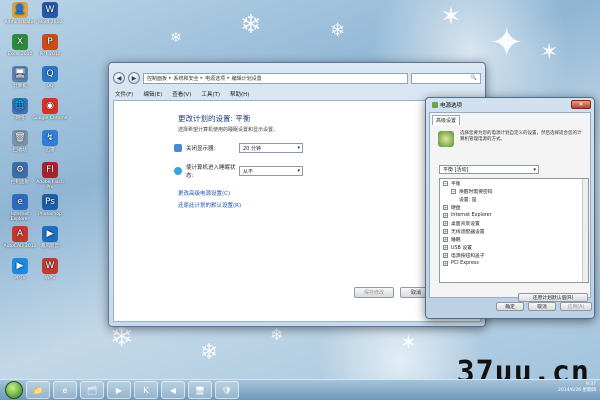 Image resolution: width=600 pixels, height=400 pixels. I want to click on system-tray-clock: 9:37 2014/6/26 星期四, so click(577, 388).